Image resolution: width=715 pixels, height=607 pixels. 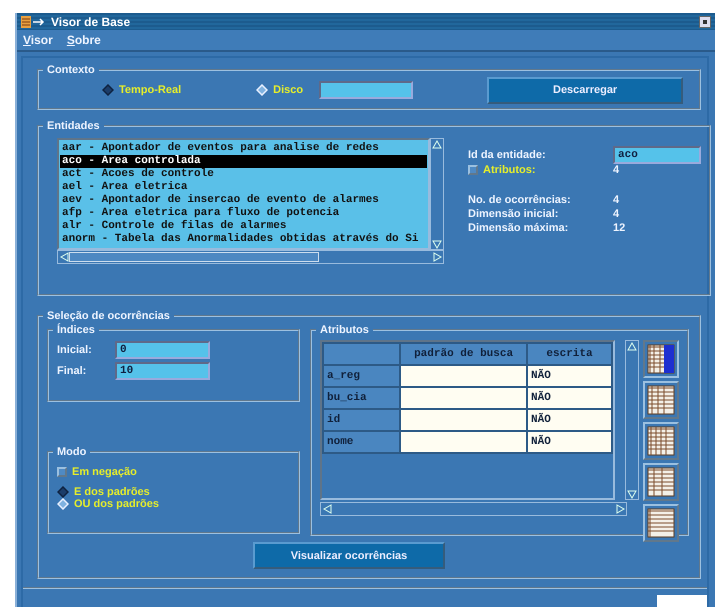 What do you see at coordinates (288, 90) in the screenshot?
I see `radio-label: Disco` at bounding box center [288, 90].